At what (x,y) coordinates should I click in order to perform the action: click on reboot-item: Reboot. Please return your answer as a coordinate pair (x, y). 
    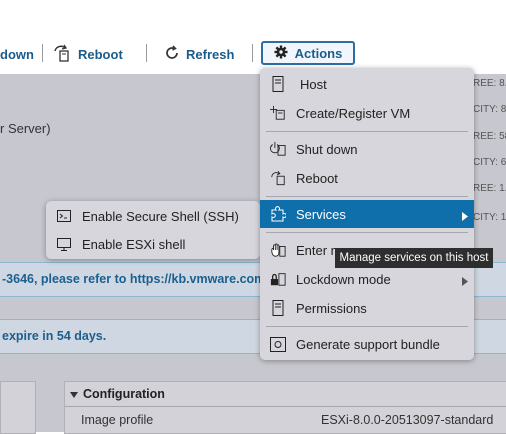
    Looking at the image, I should click on (367, 178).